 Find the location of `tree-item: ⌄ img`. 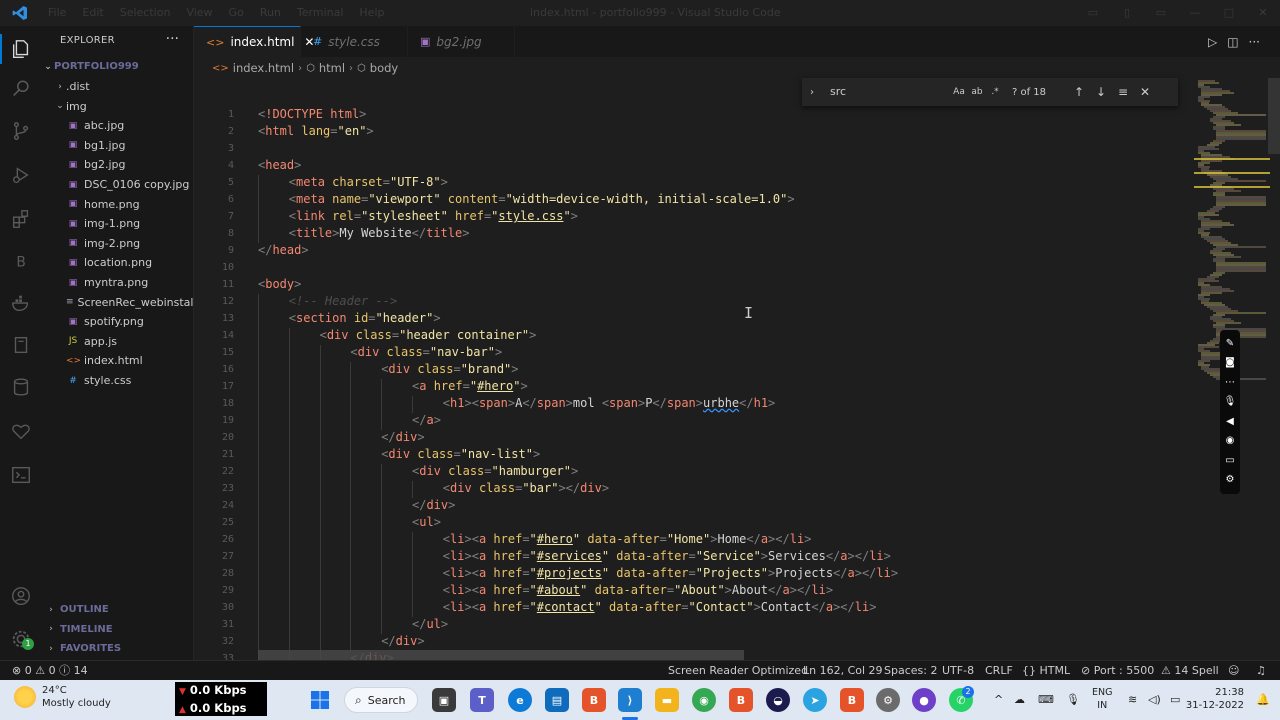

tree-item: ⌄ img is located at coordinates (118, 106).